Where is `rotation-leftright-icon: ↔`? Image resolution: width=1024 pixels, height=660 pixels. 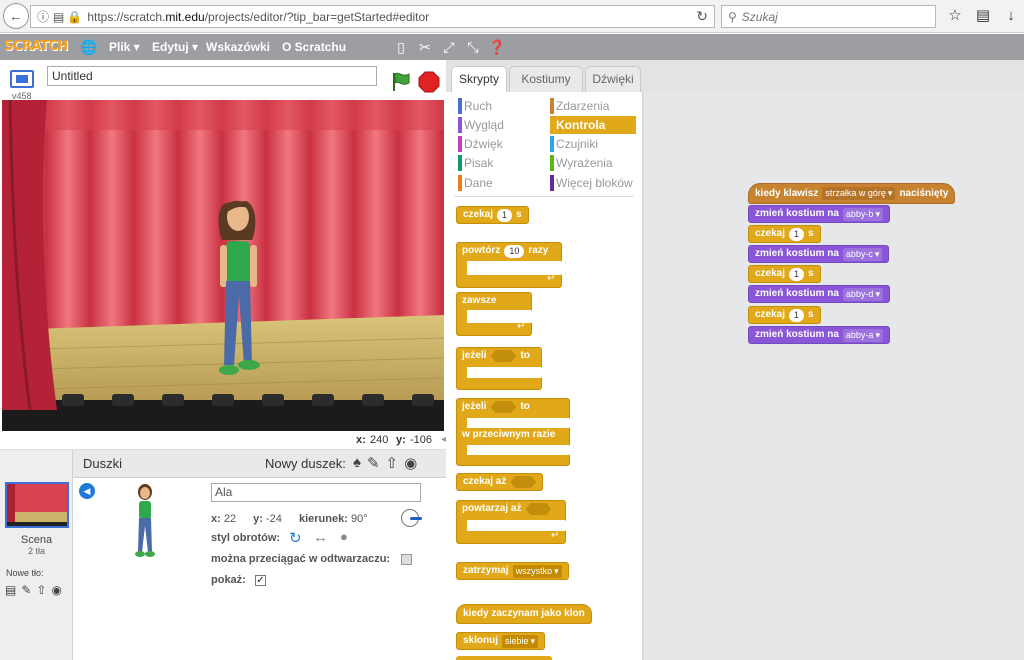
rotation-leftright-icon: ↔ is located at coordinates (320, 537).